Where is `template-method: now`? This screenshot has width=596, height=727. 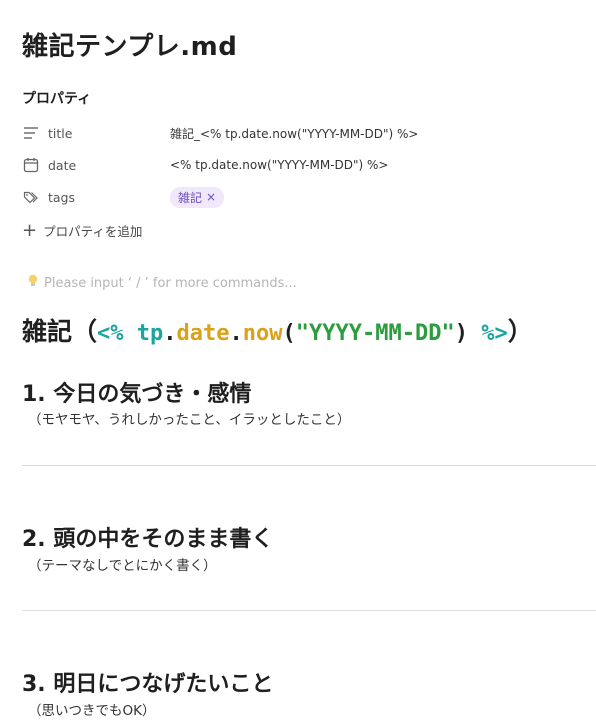
template-method: now is located at coordinates (262, 333).